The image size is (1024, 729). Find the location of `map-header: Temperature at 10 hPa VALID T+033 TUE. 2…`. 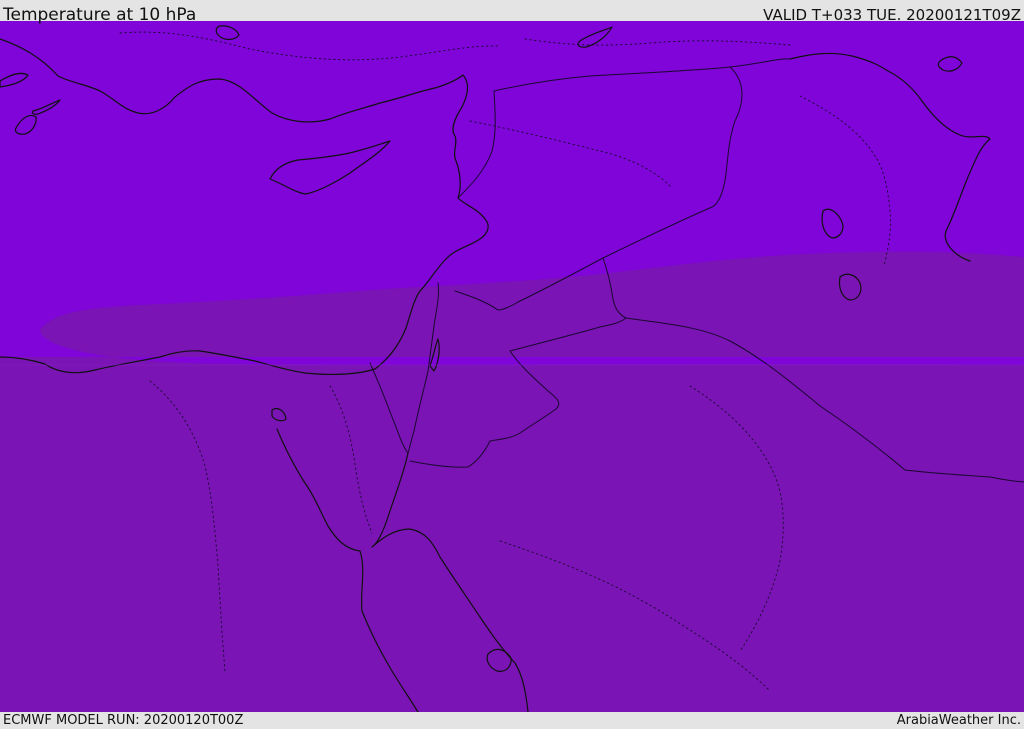

map-header: Temperature at 10 hPa VALID T+033 TUE. 2… is located at coordinates (512, 12).